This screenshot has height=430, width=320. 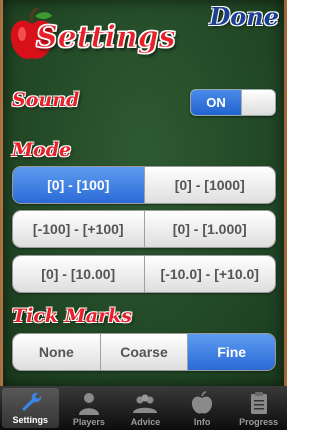 I want to click on tick-marks-control: None Coarse Fine, so click(x=144, y=352).